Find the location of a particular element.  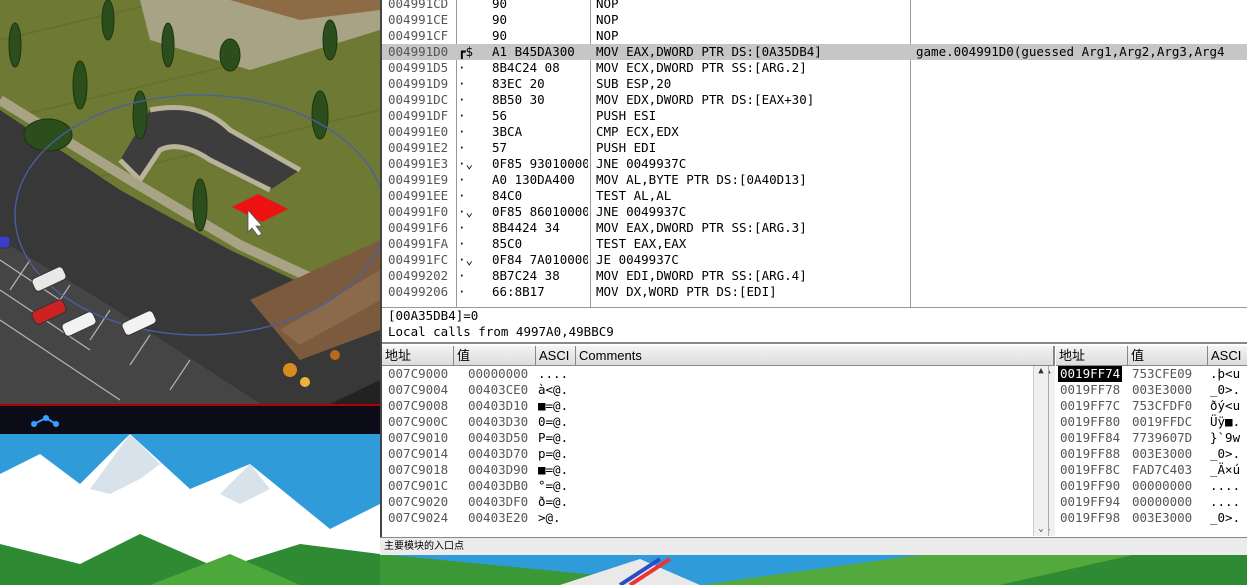

dump-row: 007C9024 00403E20 >@. is located at coordinates (718, 518).